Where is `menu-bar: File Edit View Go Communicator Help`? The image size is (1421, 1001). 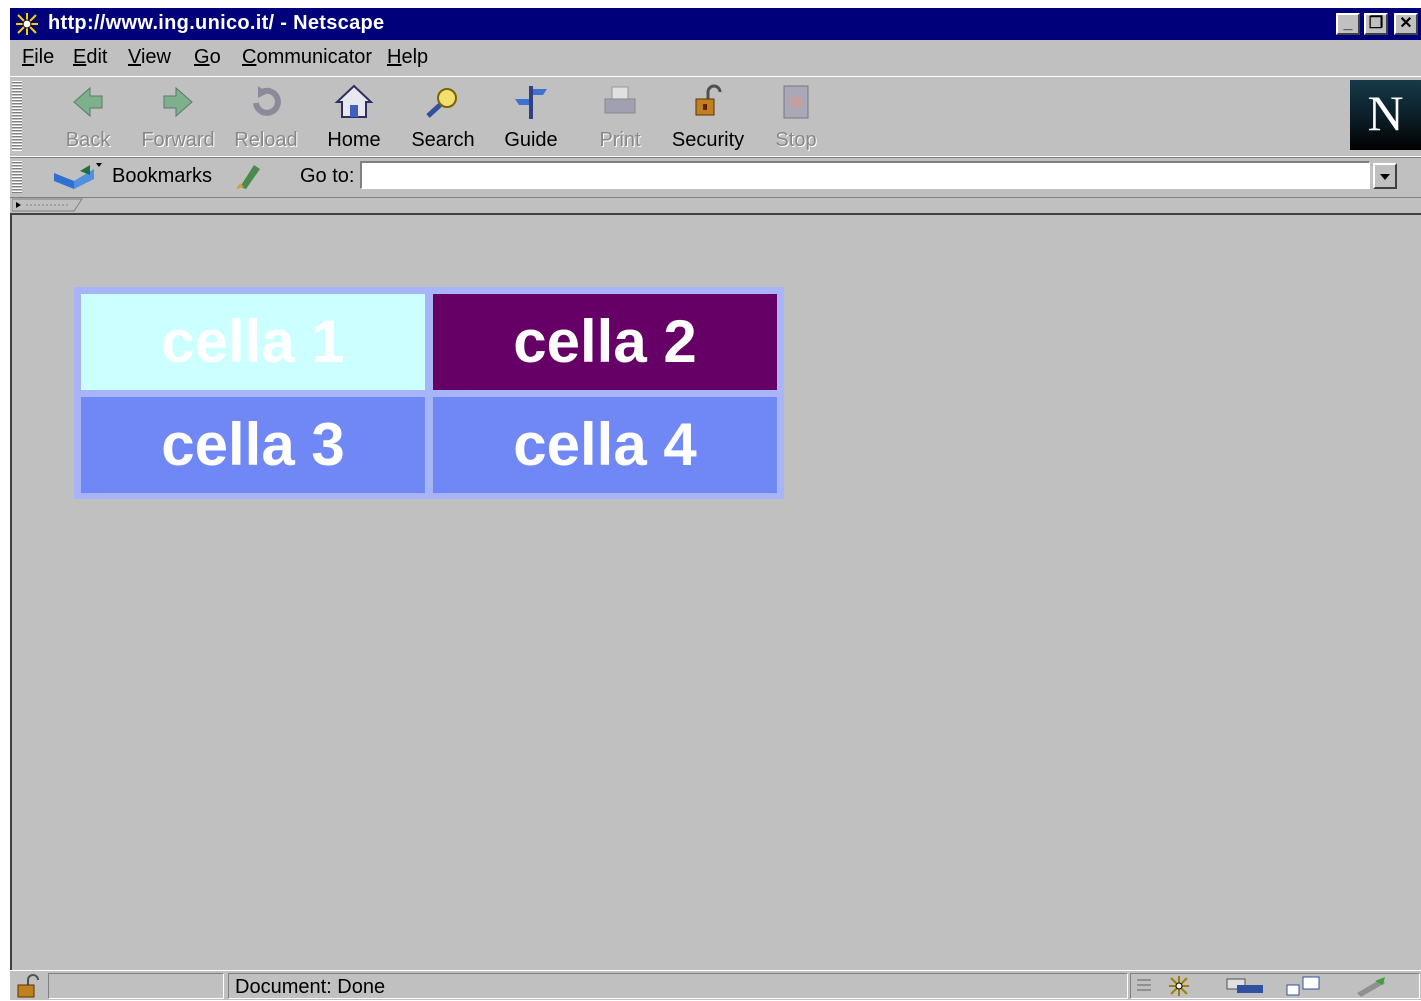 menu-bar: File Edit View Go Communicator Help is located at coordinates (715, 57).